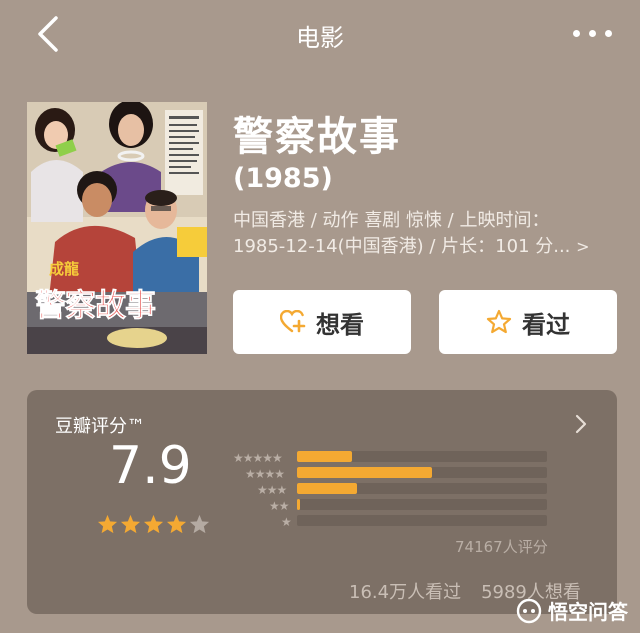 This screenshot has width=640, height=633. What do you see at coordinates (279, 506) in the screenshot?
I see `rating-bar-stars: ★★` at bounding box center [279, 506].